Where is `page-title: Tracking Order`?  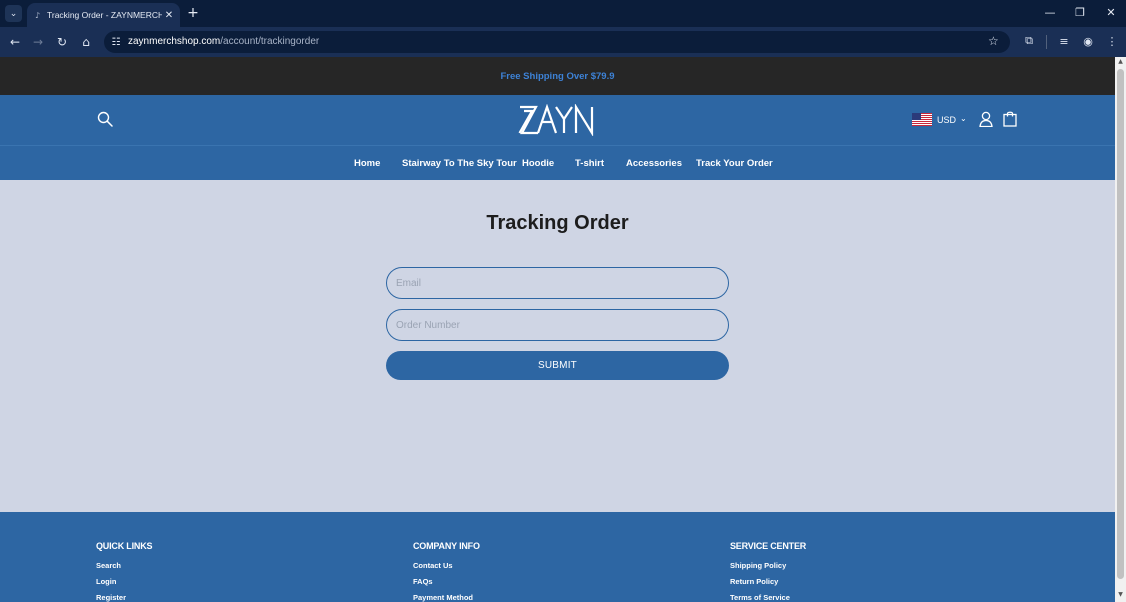 page-title: Tracking Order is located at coordinates (557, 223).